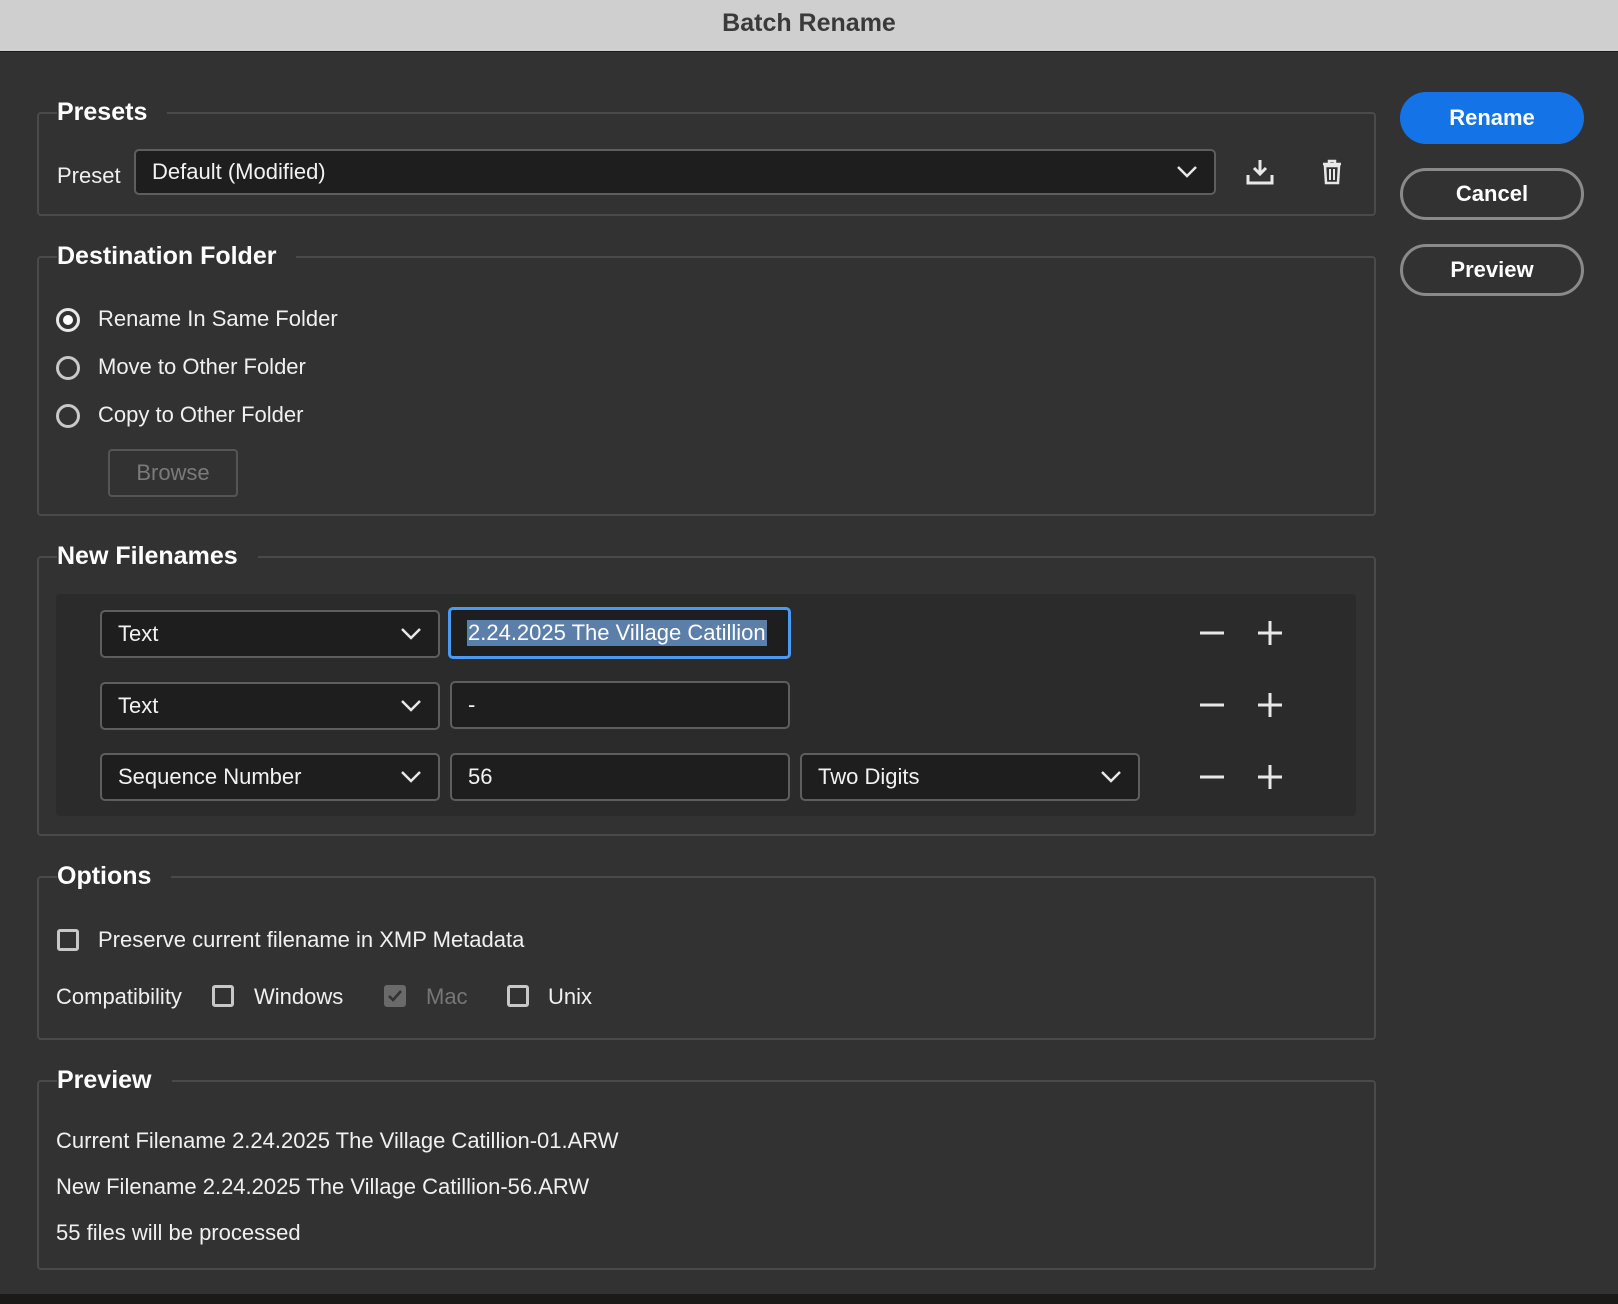 The width and height of the screenshot is (1618, 1304). What do you see at coordinates (620, 705) in the screenshot?
I see `filename-row-2-text: -` at bounding box center [620, 705].